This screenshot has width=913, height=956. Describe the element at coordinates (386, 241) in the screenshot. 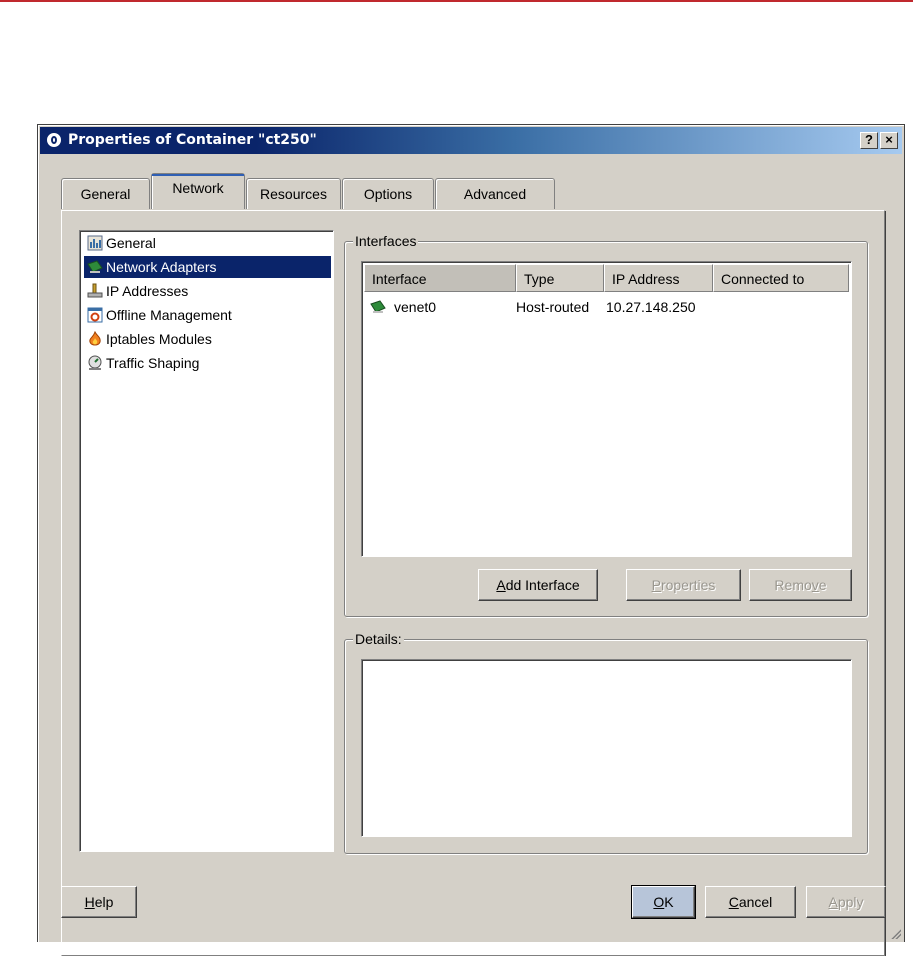

I see `interfaces-group-label: Interfaces` at that location.